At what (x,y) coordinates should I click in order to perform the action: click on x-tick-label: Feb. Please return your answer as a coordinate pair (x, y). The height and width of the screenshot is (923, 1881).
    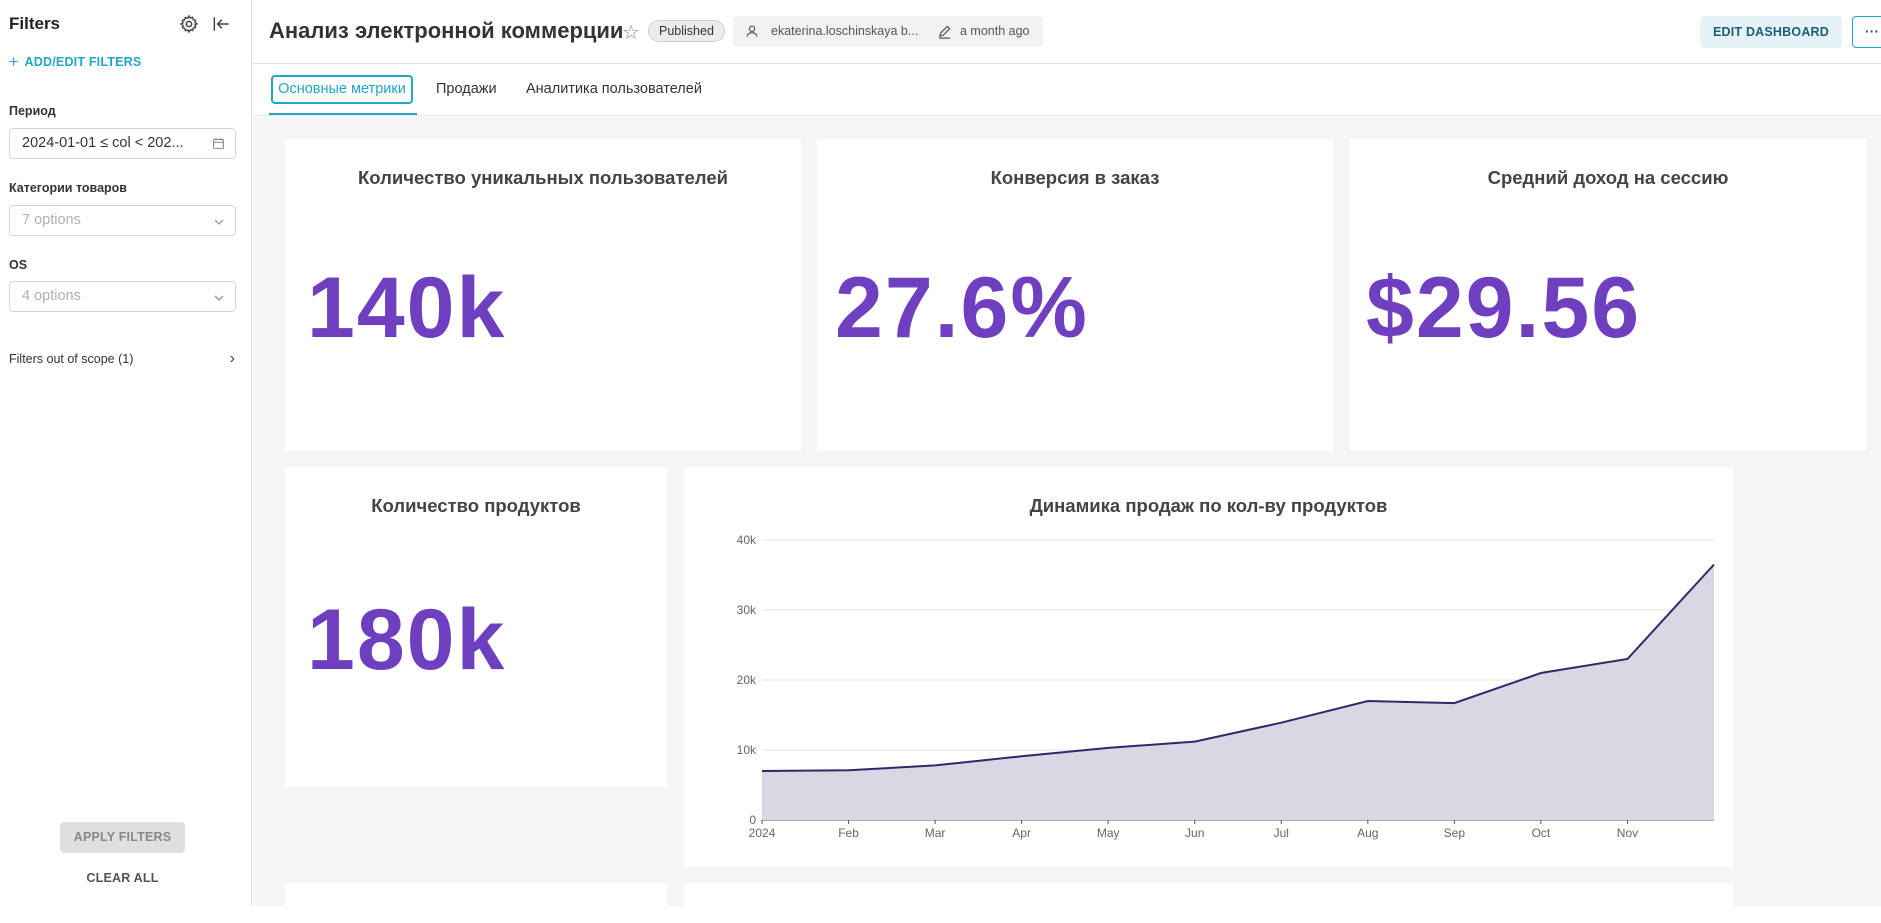
    Looking at the image, I should click on (848, 833).